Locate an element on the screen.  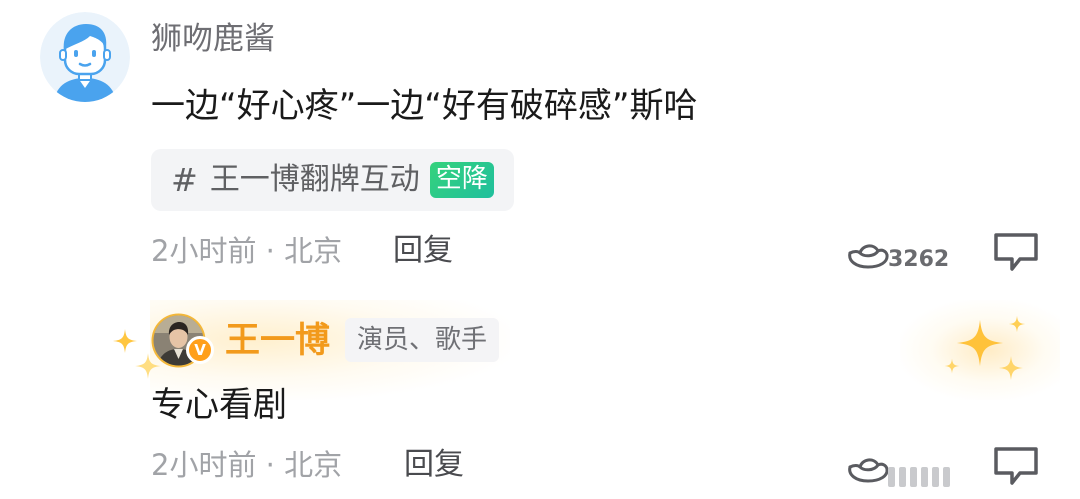
like-button is located at coordinates (897, 466).